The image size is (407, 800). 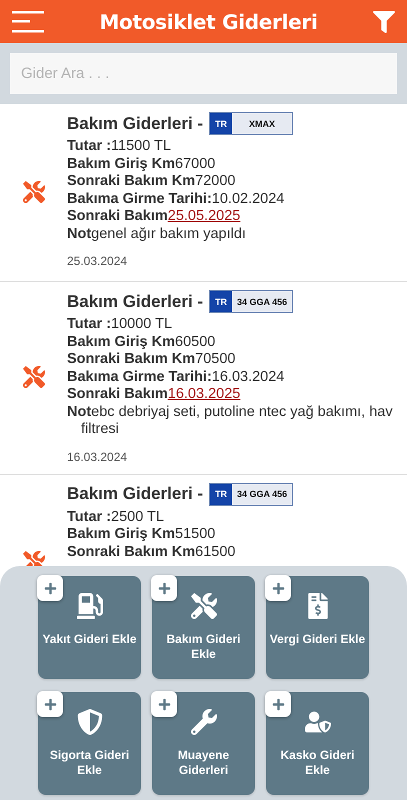 I want to click on menu-icon, so click(x=28, y=21).